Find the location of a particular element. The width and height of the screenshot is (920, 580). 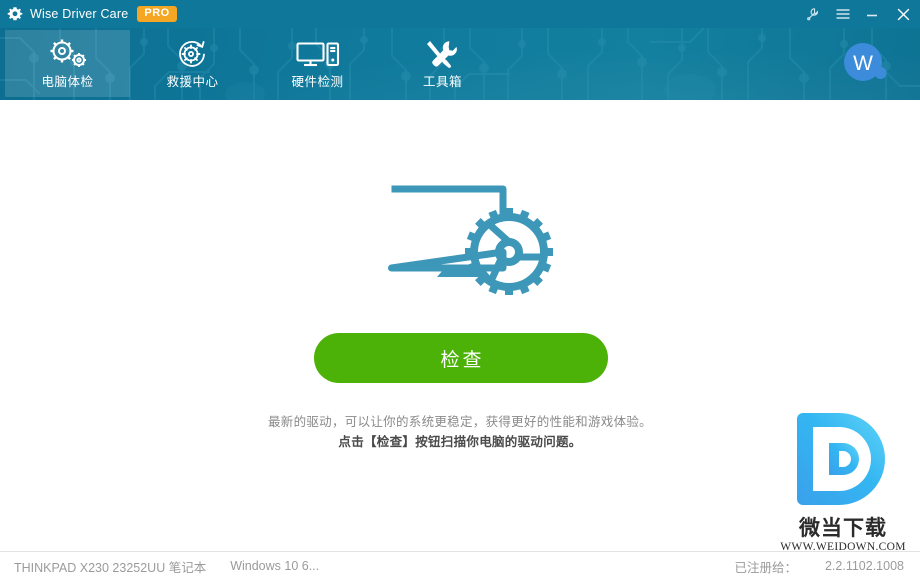

avatar: W is located at coordinates (865, 64).